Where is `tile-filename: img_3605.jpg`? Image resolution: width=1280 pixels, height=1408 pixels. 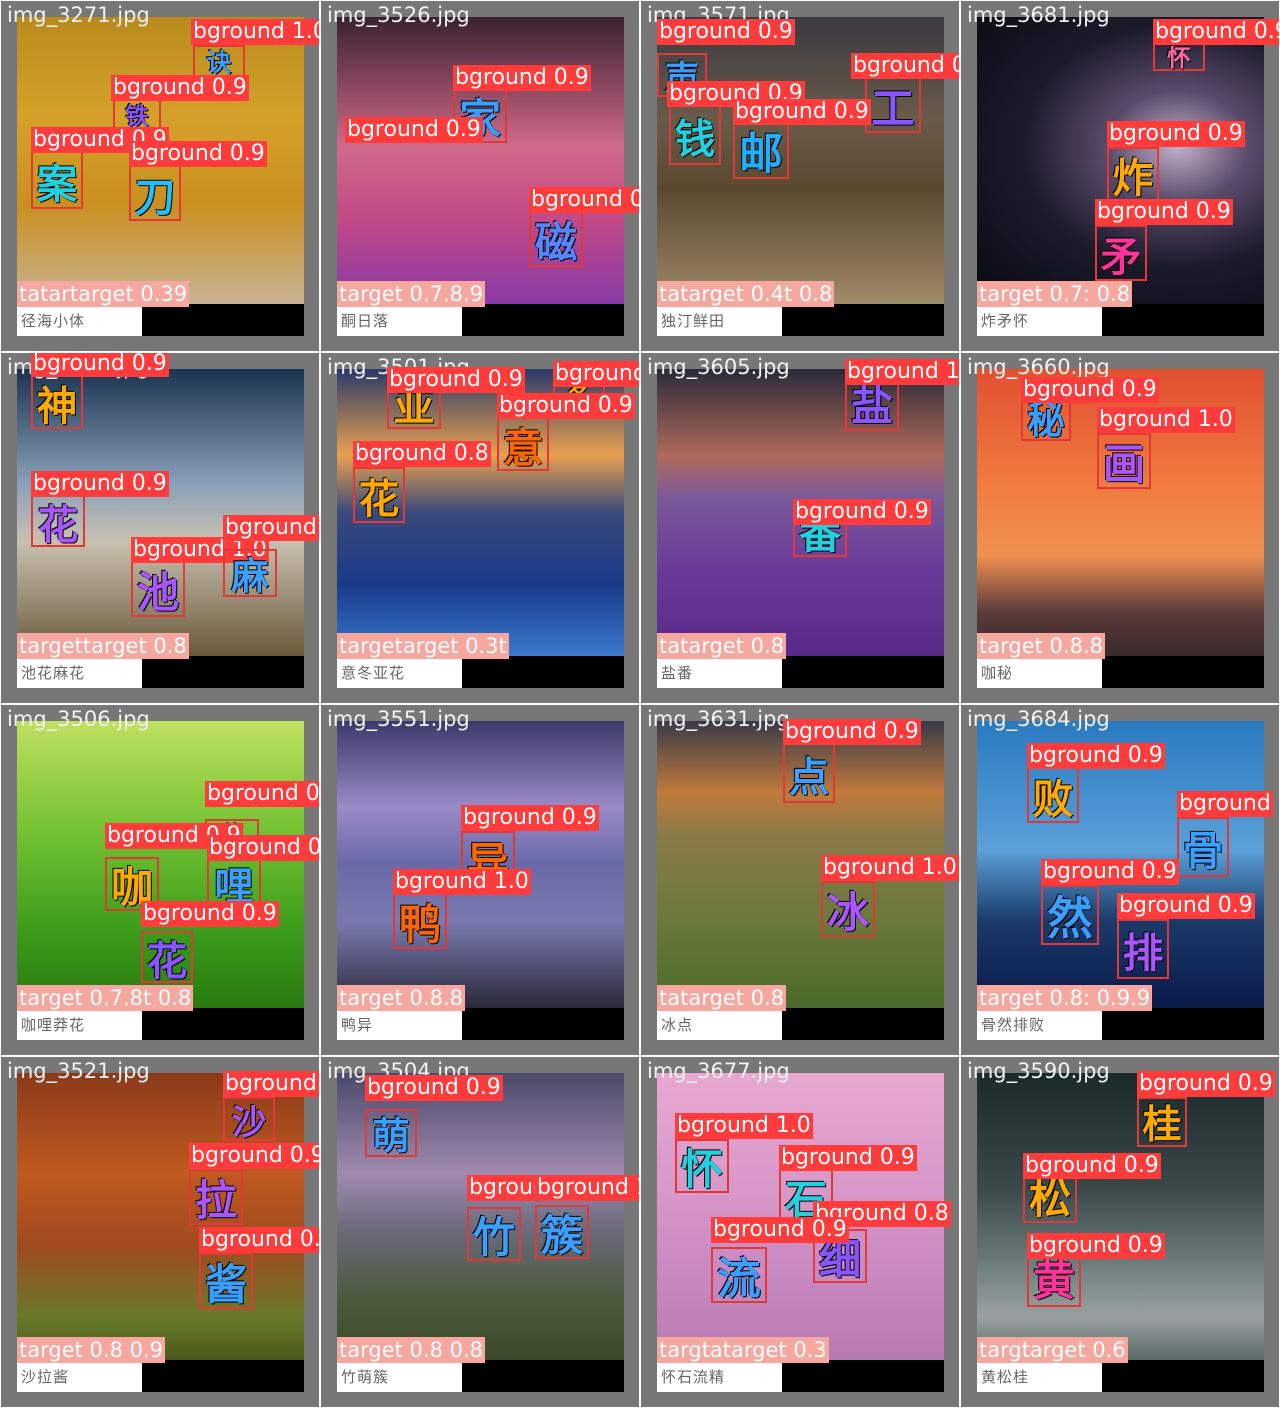 tile-filename: img_3605.jpg is located at coordinates (718, 367).